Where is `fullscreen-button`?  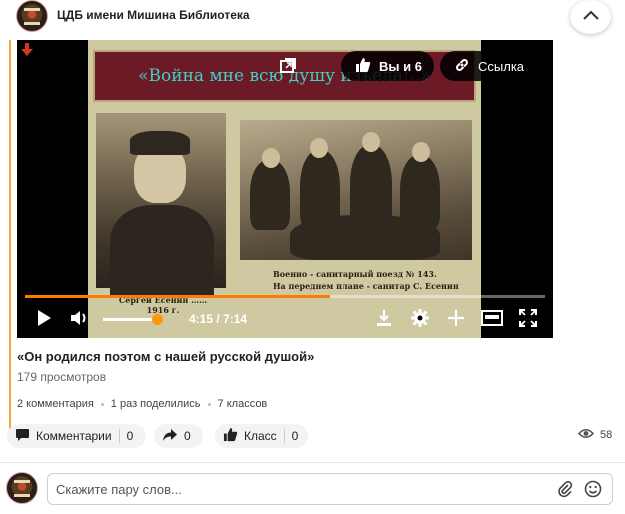
fullscreen-button is located at coordinates (528, 320).